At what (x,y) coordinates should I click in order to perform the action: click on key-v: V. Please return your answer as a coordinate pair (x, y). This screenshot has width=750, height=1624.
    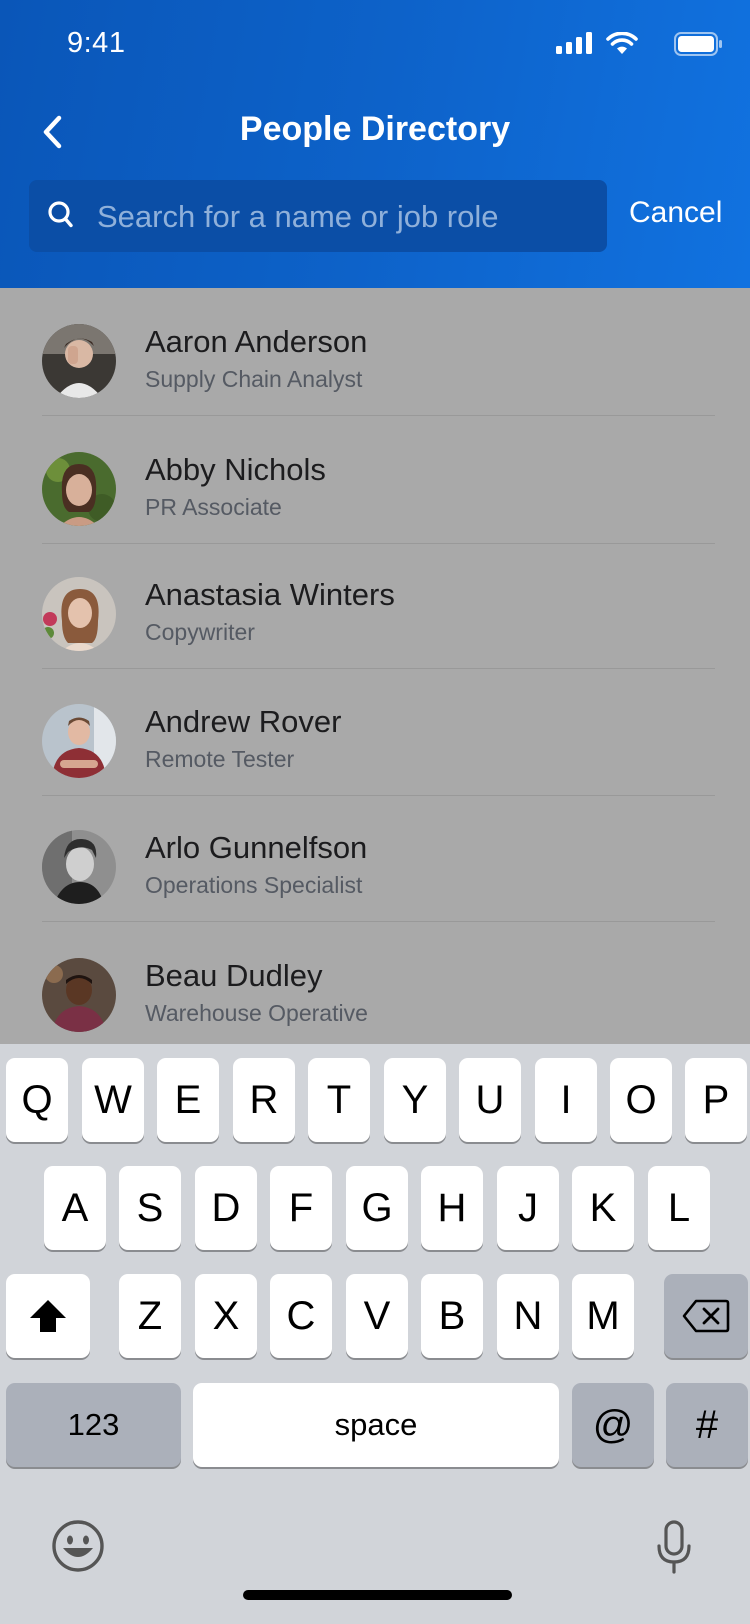
    Looking at the image, I should click on (377, 1316).